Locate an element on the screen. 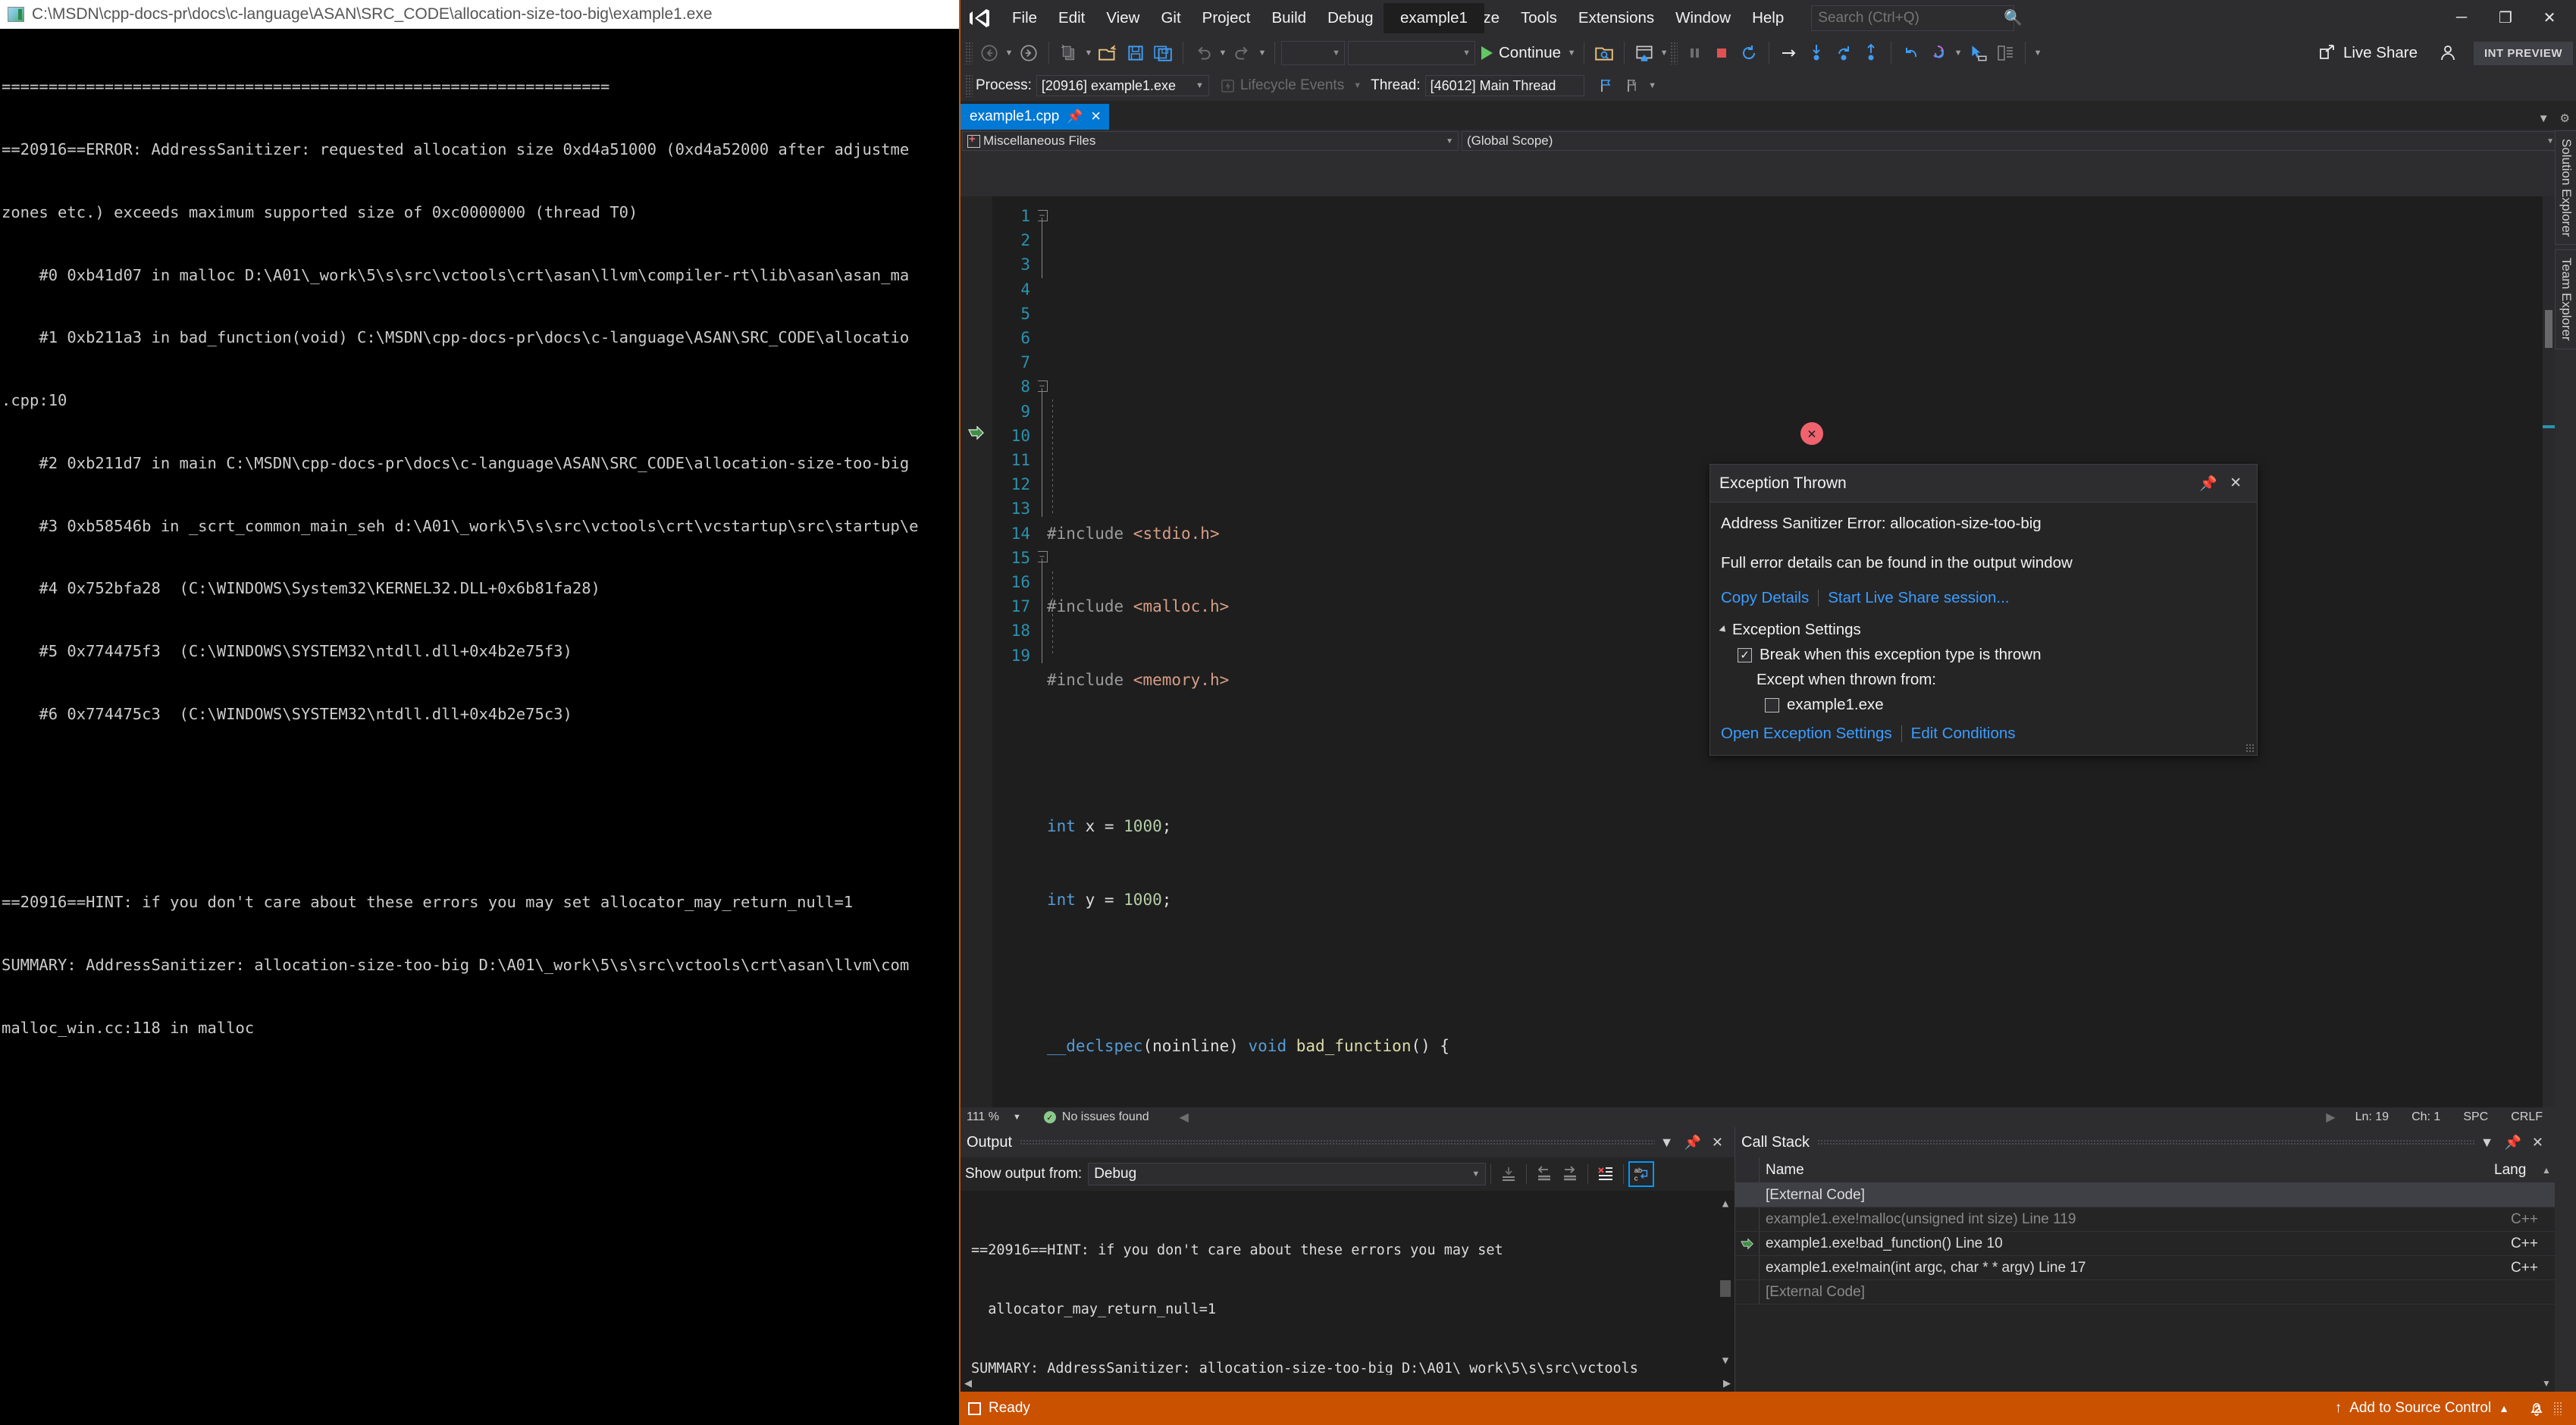 This screenshot has height=1425, width=2576. navigate-forward-icon is located at coordinates (1028, 53).